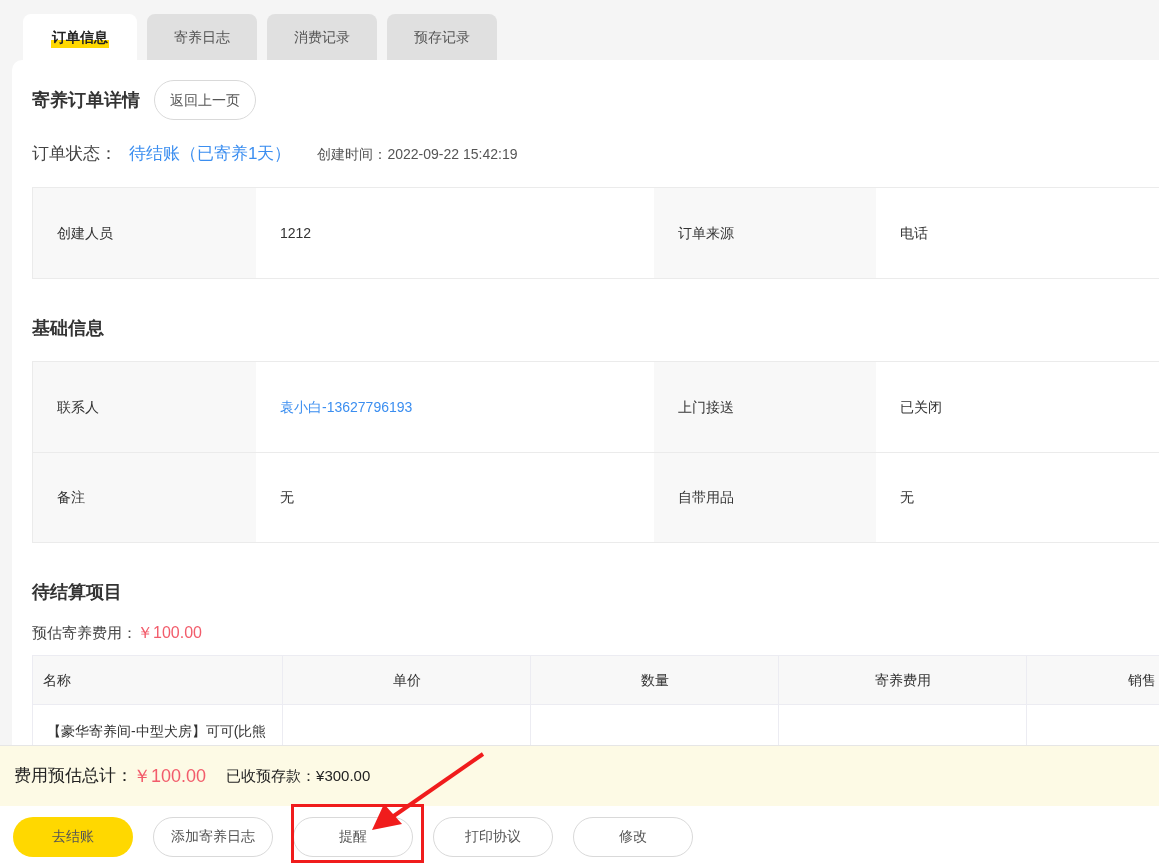  What do you see at coordinates (213, 836) in the screenshot?
I see `action-button: 添加寄养日志` at bounding box center [213, 836].